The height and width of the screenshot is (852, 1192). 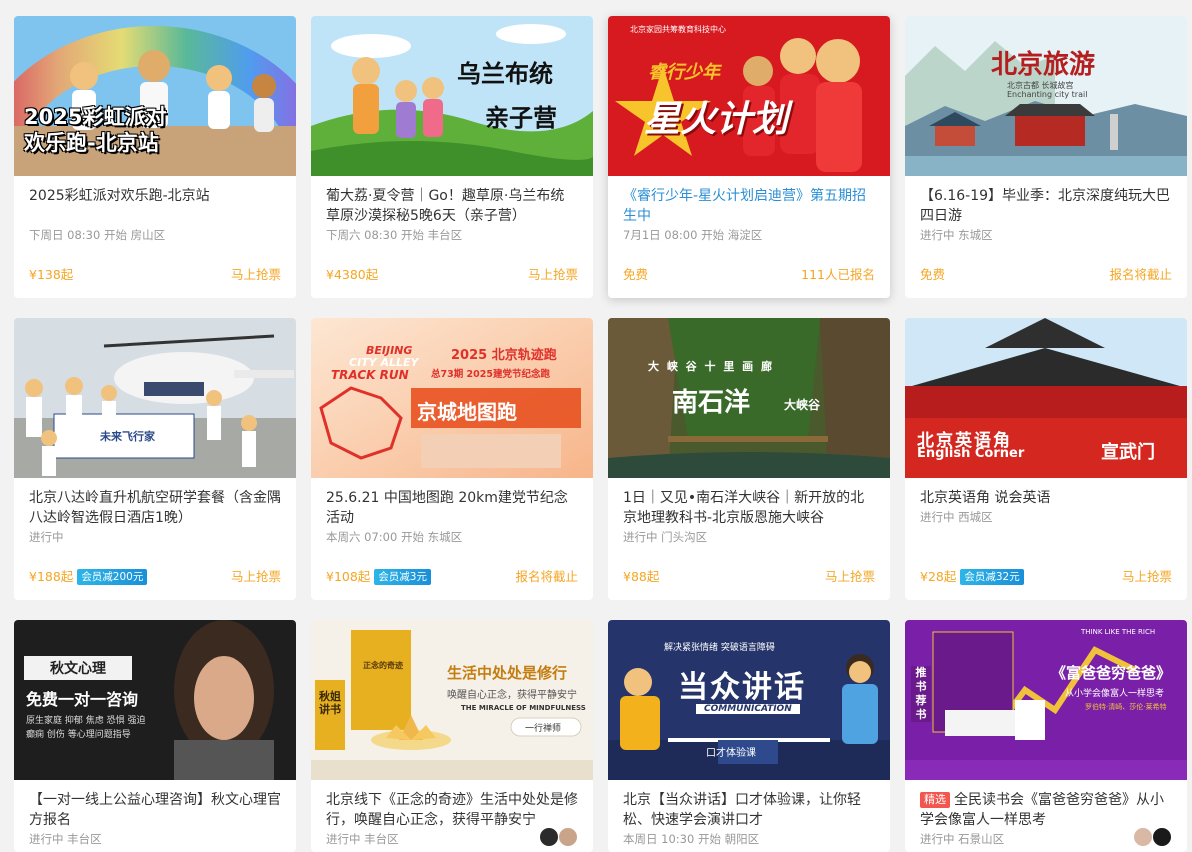 I want to click on activity-meta: 下周六 08:30 开始 丰台区, so click(x=394, y=235).